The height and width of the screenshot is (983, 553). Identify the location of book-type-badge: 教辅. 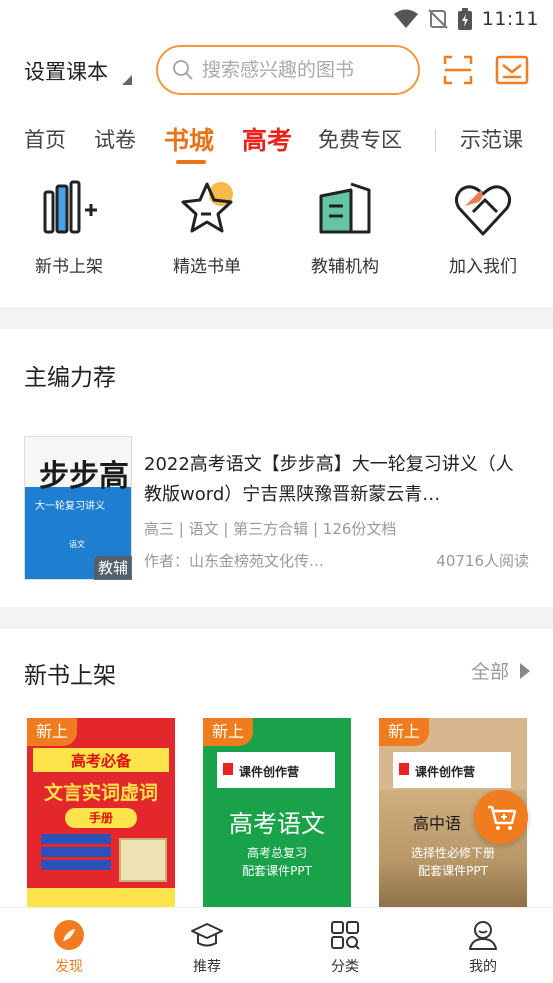
(113, 568).